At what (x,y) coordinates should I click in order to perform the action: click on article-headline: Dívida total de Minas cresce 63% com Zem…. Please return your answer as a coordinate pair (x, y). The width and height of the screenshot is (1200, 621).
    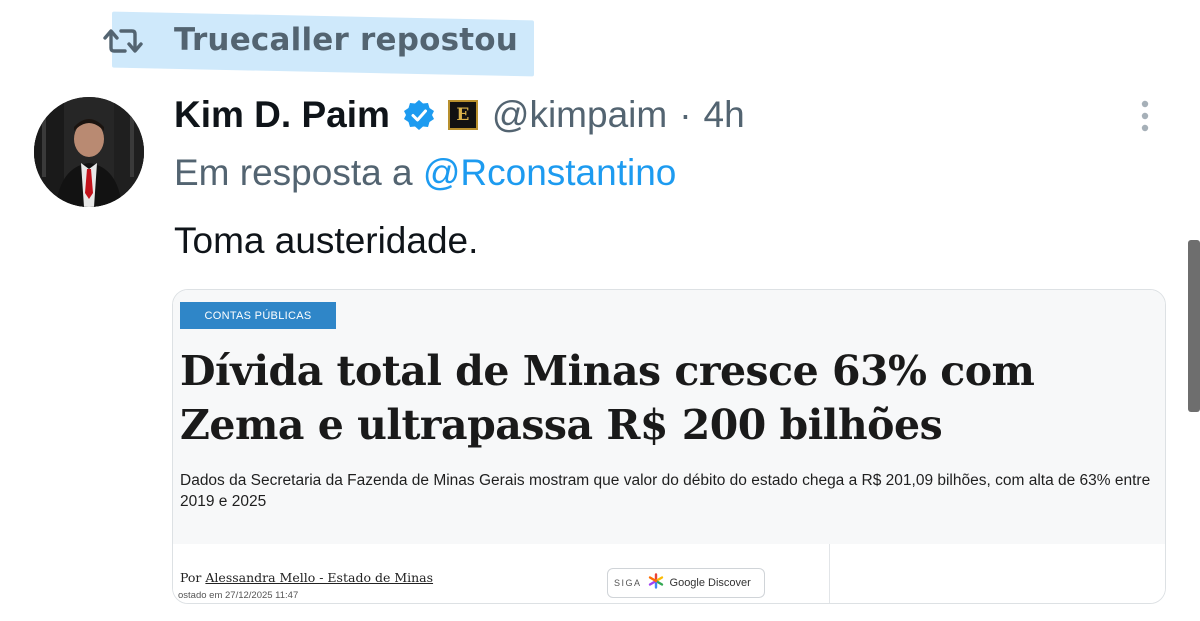
    Looking at the image, I should click on (607, 398).